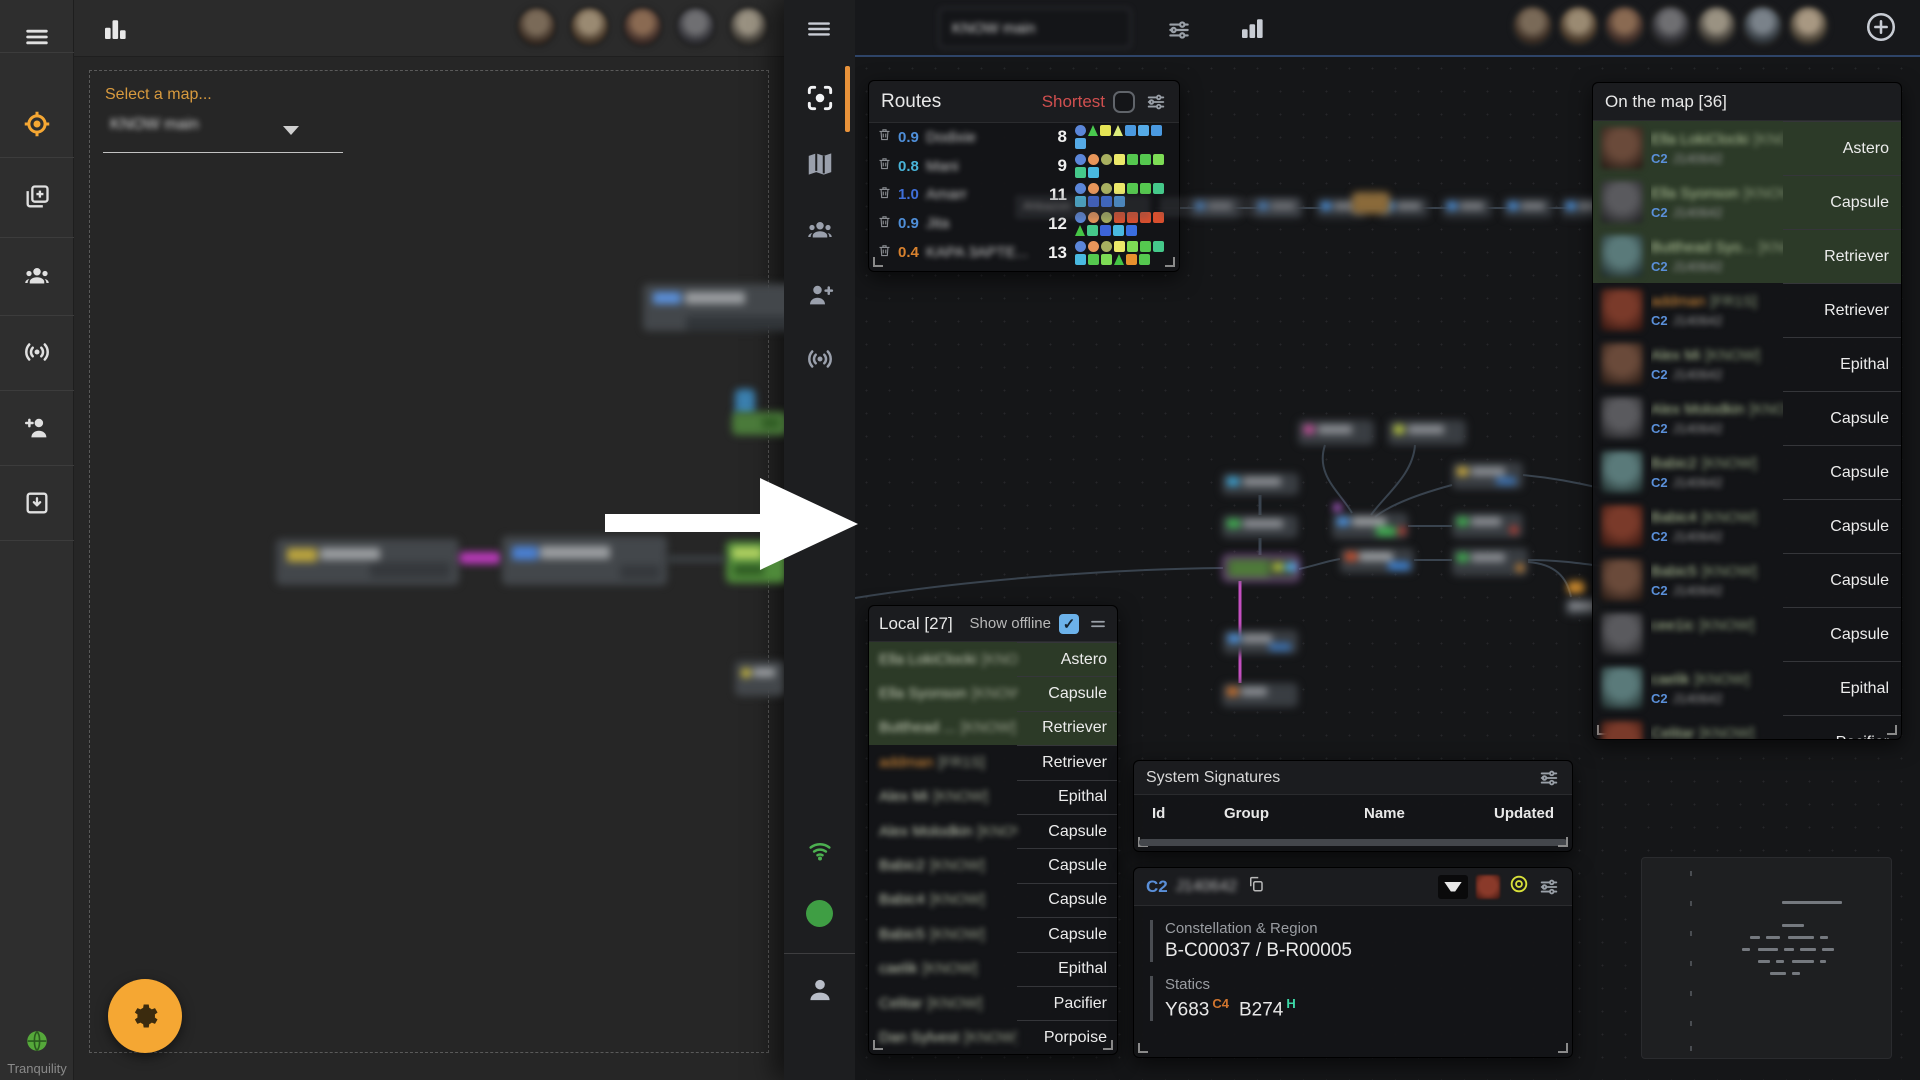 Image resolution: width=1920 pixels, height=1080 pixels. What do you see at coordinates (1035, 28) in the screenshot?
I see `map-name-input` at bounding box center [1035, 28].